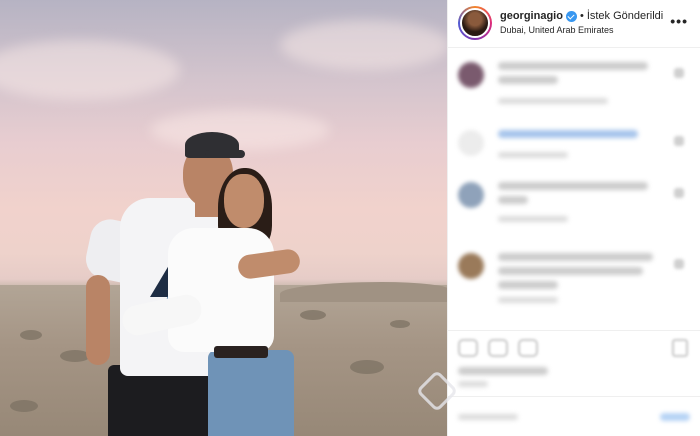  What do you see at coordinates (581, 30) in the screenshot?
I see `location-link: Dubai, United Arab Emirates` at bounding box center [581, 30].